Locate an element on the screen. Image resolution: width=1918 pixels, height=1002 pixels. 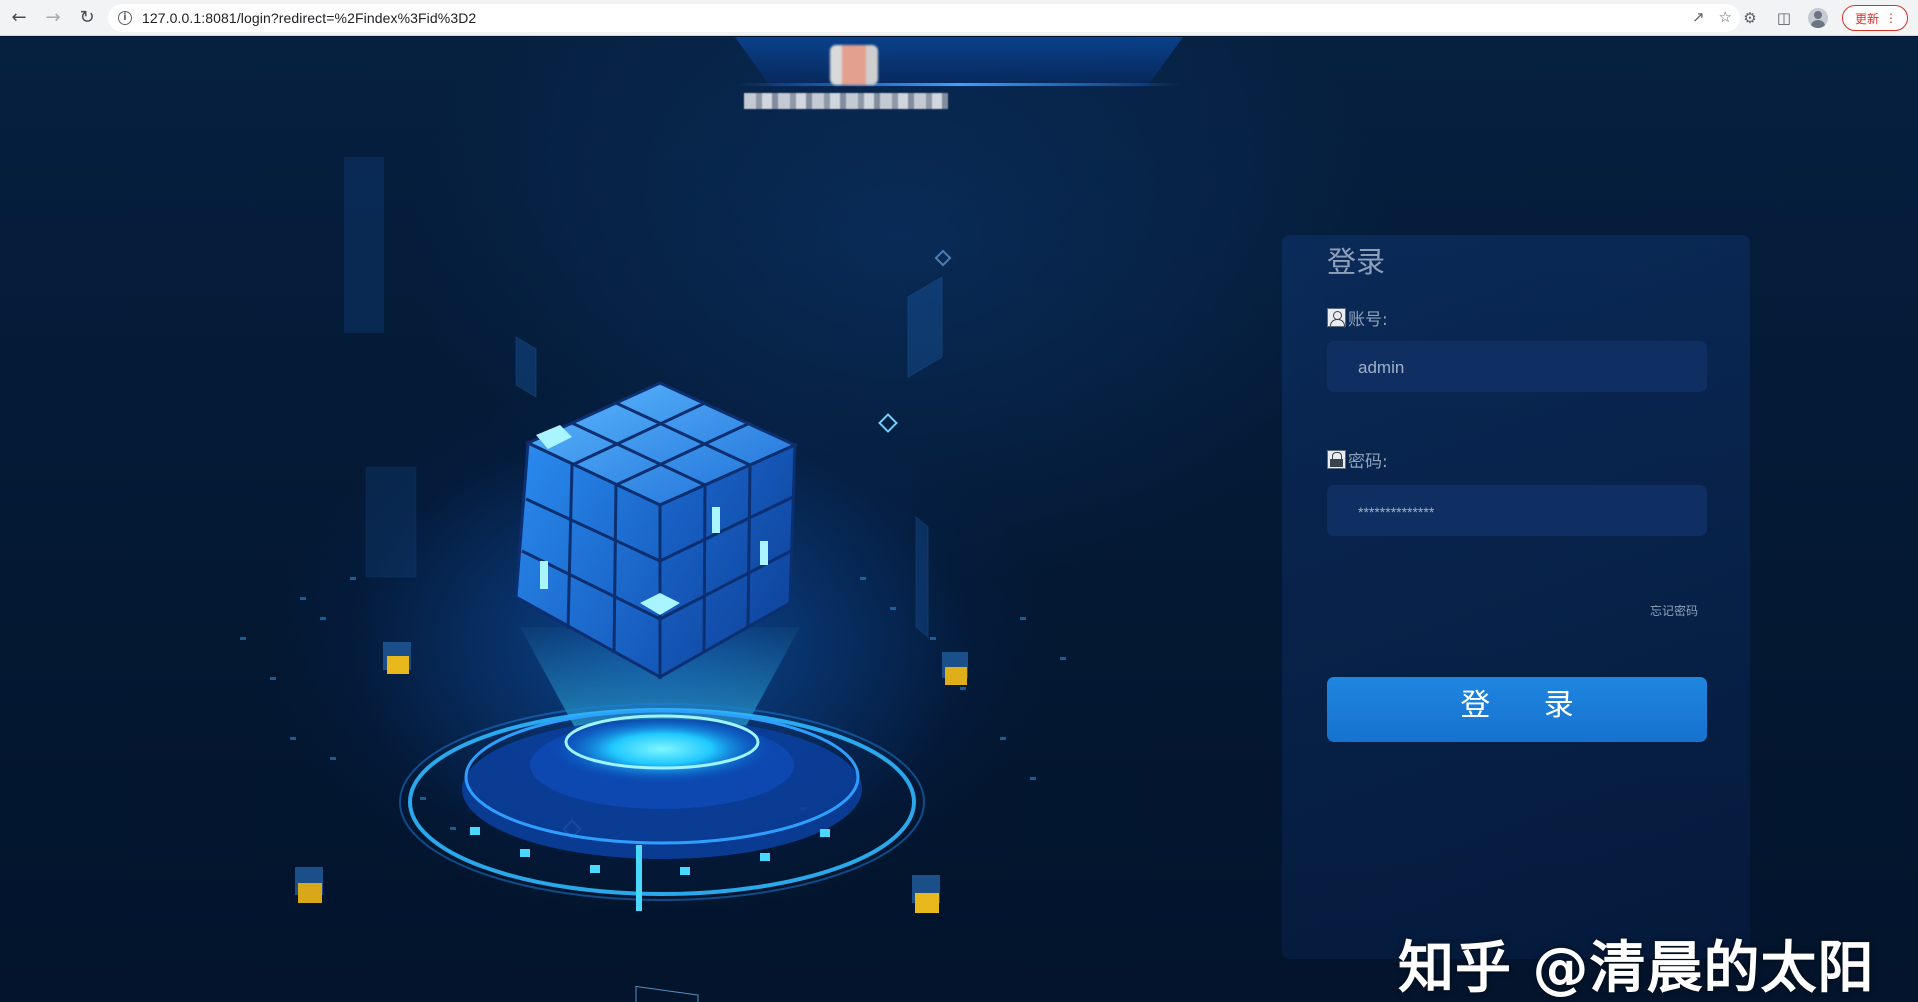
account-label-row: 账号: is located at coordinates (1357, 317).